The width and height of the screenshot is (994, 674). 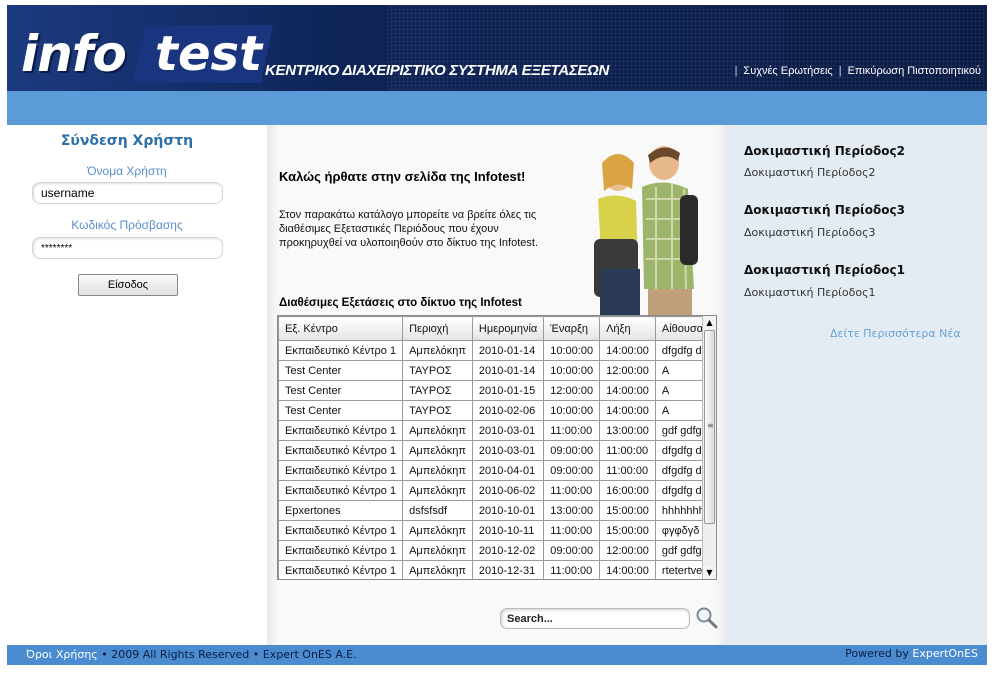 What do you see at coordinates (877, 653) in the screenshot?
I see `powered-by-text: Powered by` at bounding box center [877, 653].